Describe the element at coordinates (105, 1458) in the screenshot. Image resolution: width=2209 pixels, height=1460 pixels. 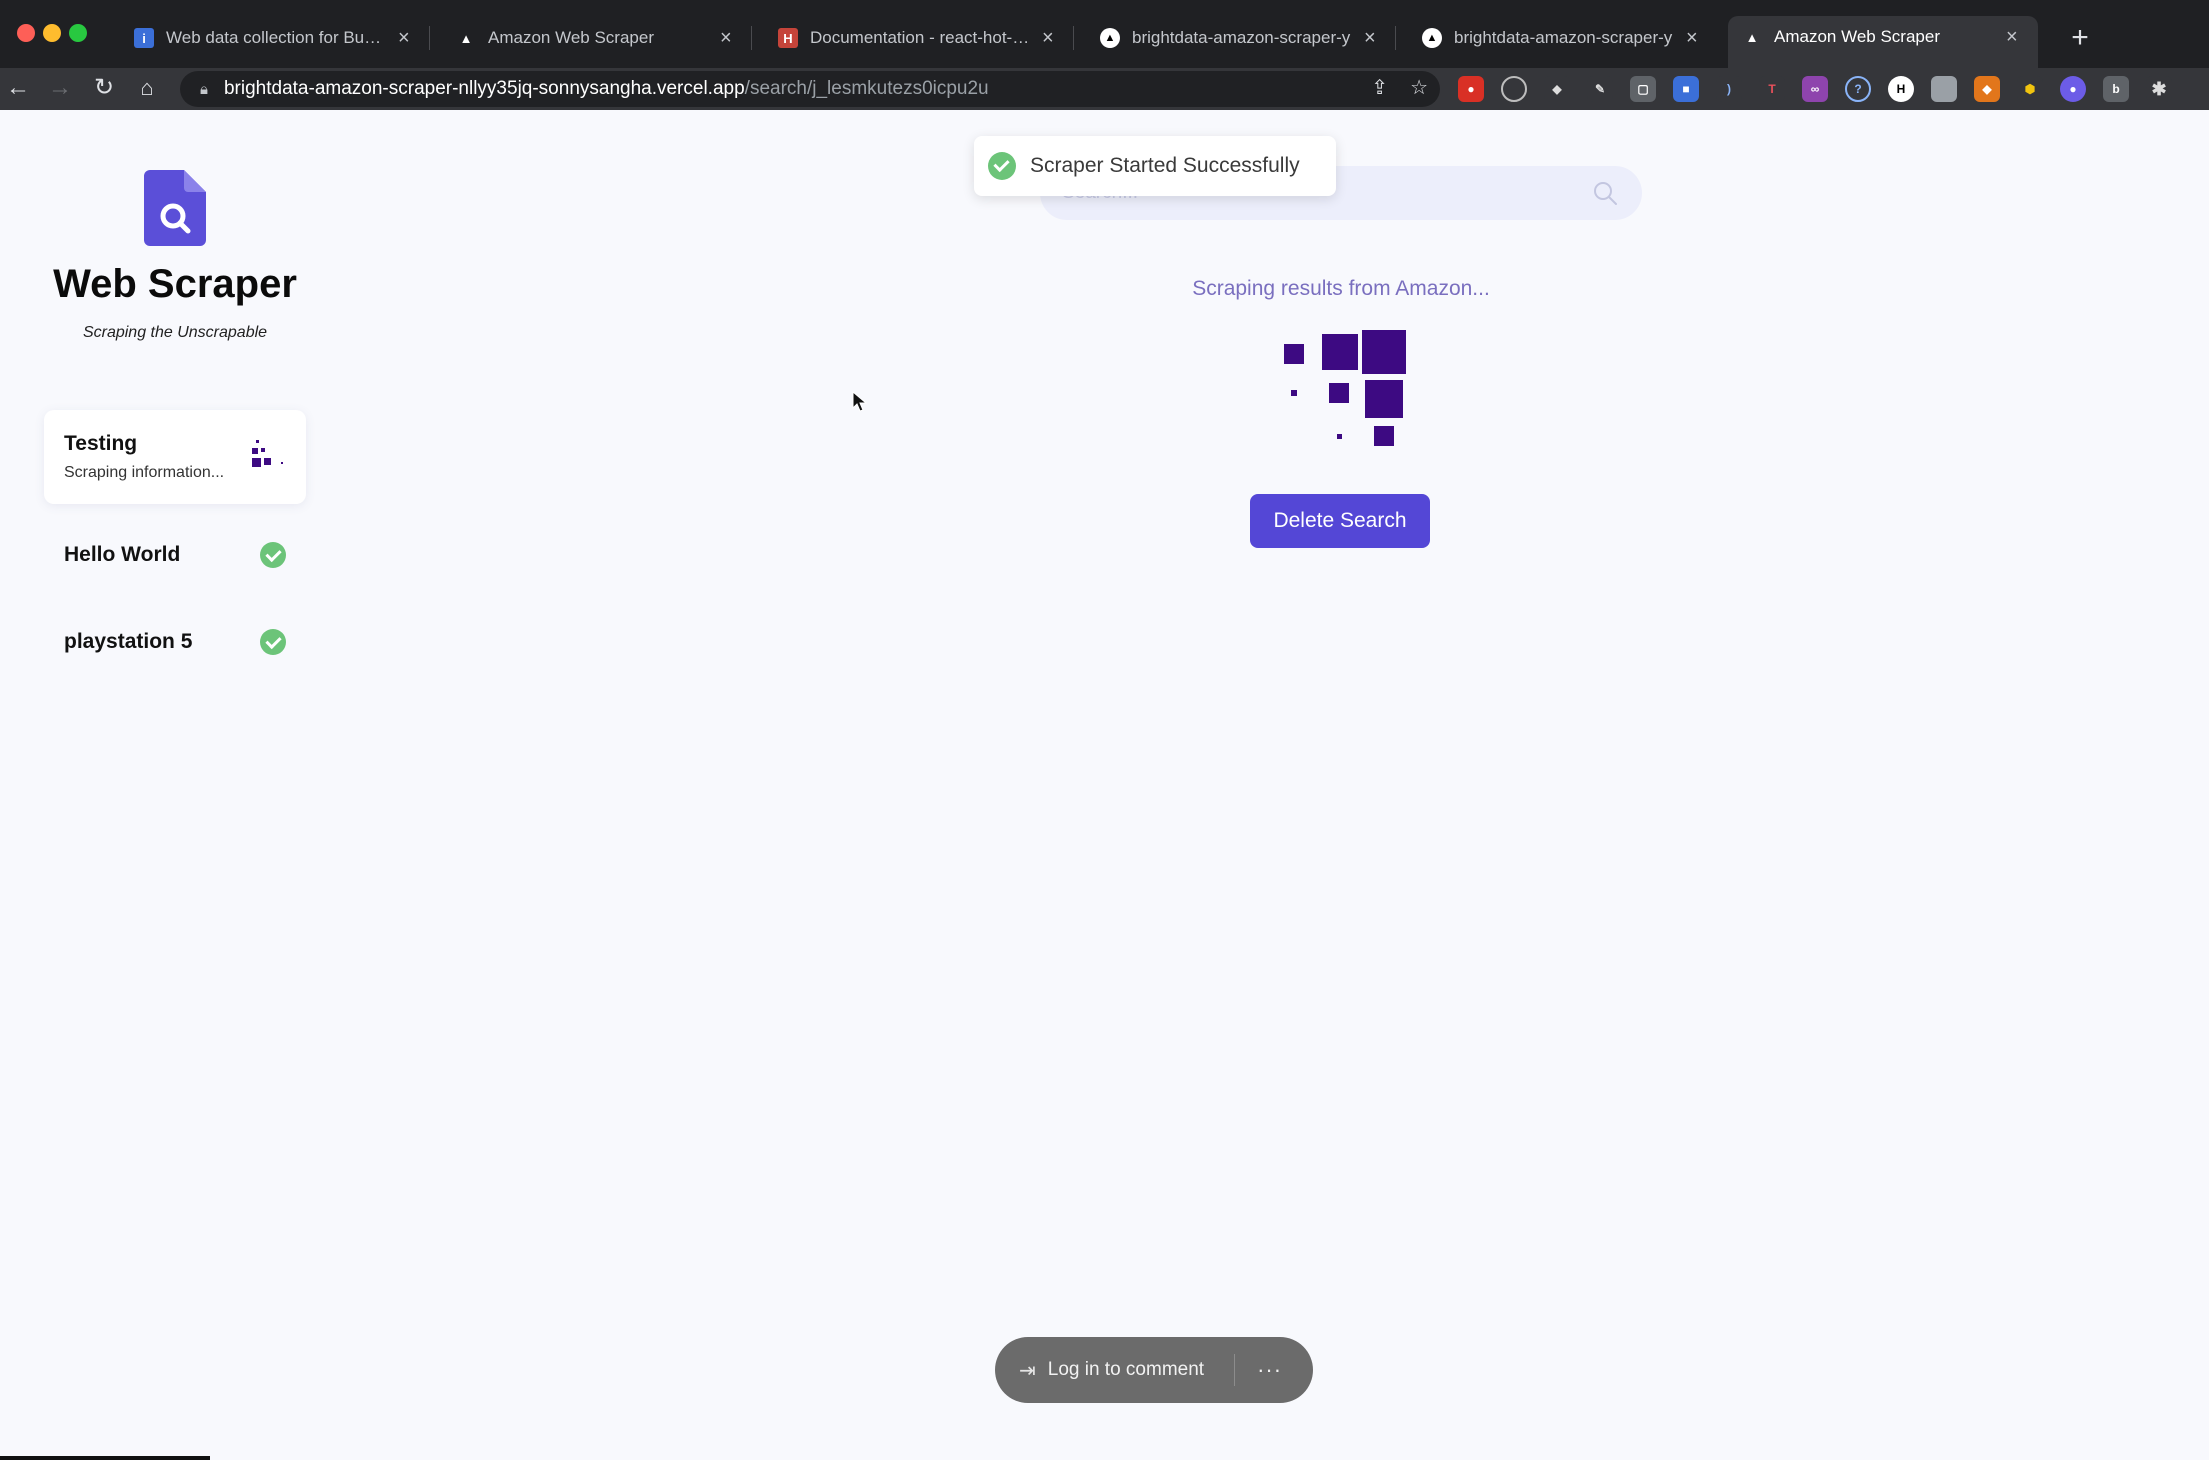
I see `bottom-edge-bar` at that location.